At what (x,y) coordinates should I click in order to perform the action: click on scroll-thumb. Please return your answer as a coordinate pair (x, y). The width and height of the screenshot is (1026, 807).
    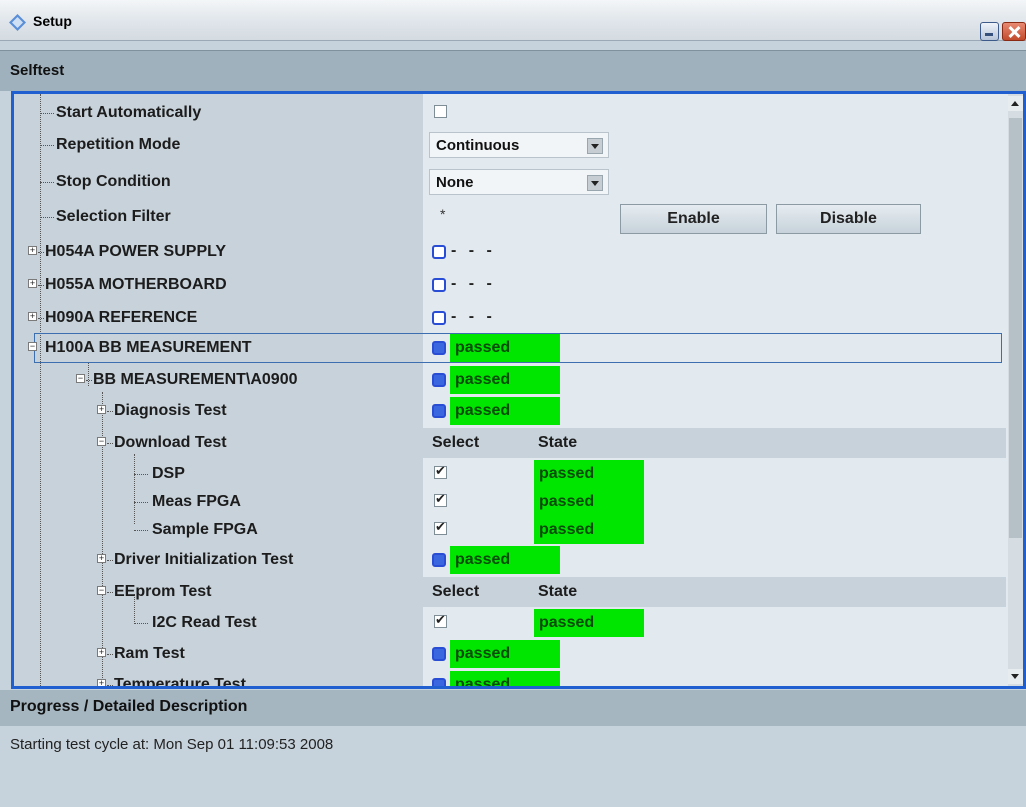
    Looking at the image, I should click on (1015, 328).